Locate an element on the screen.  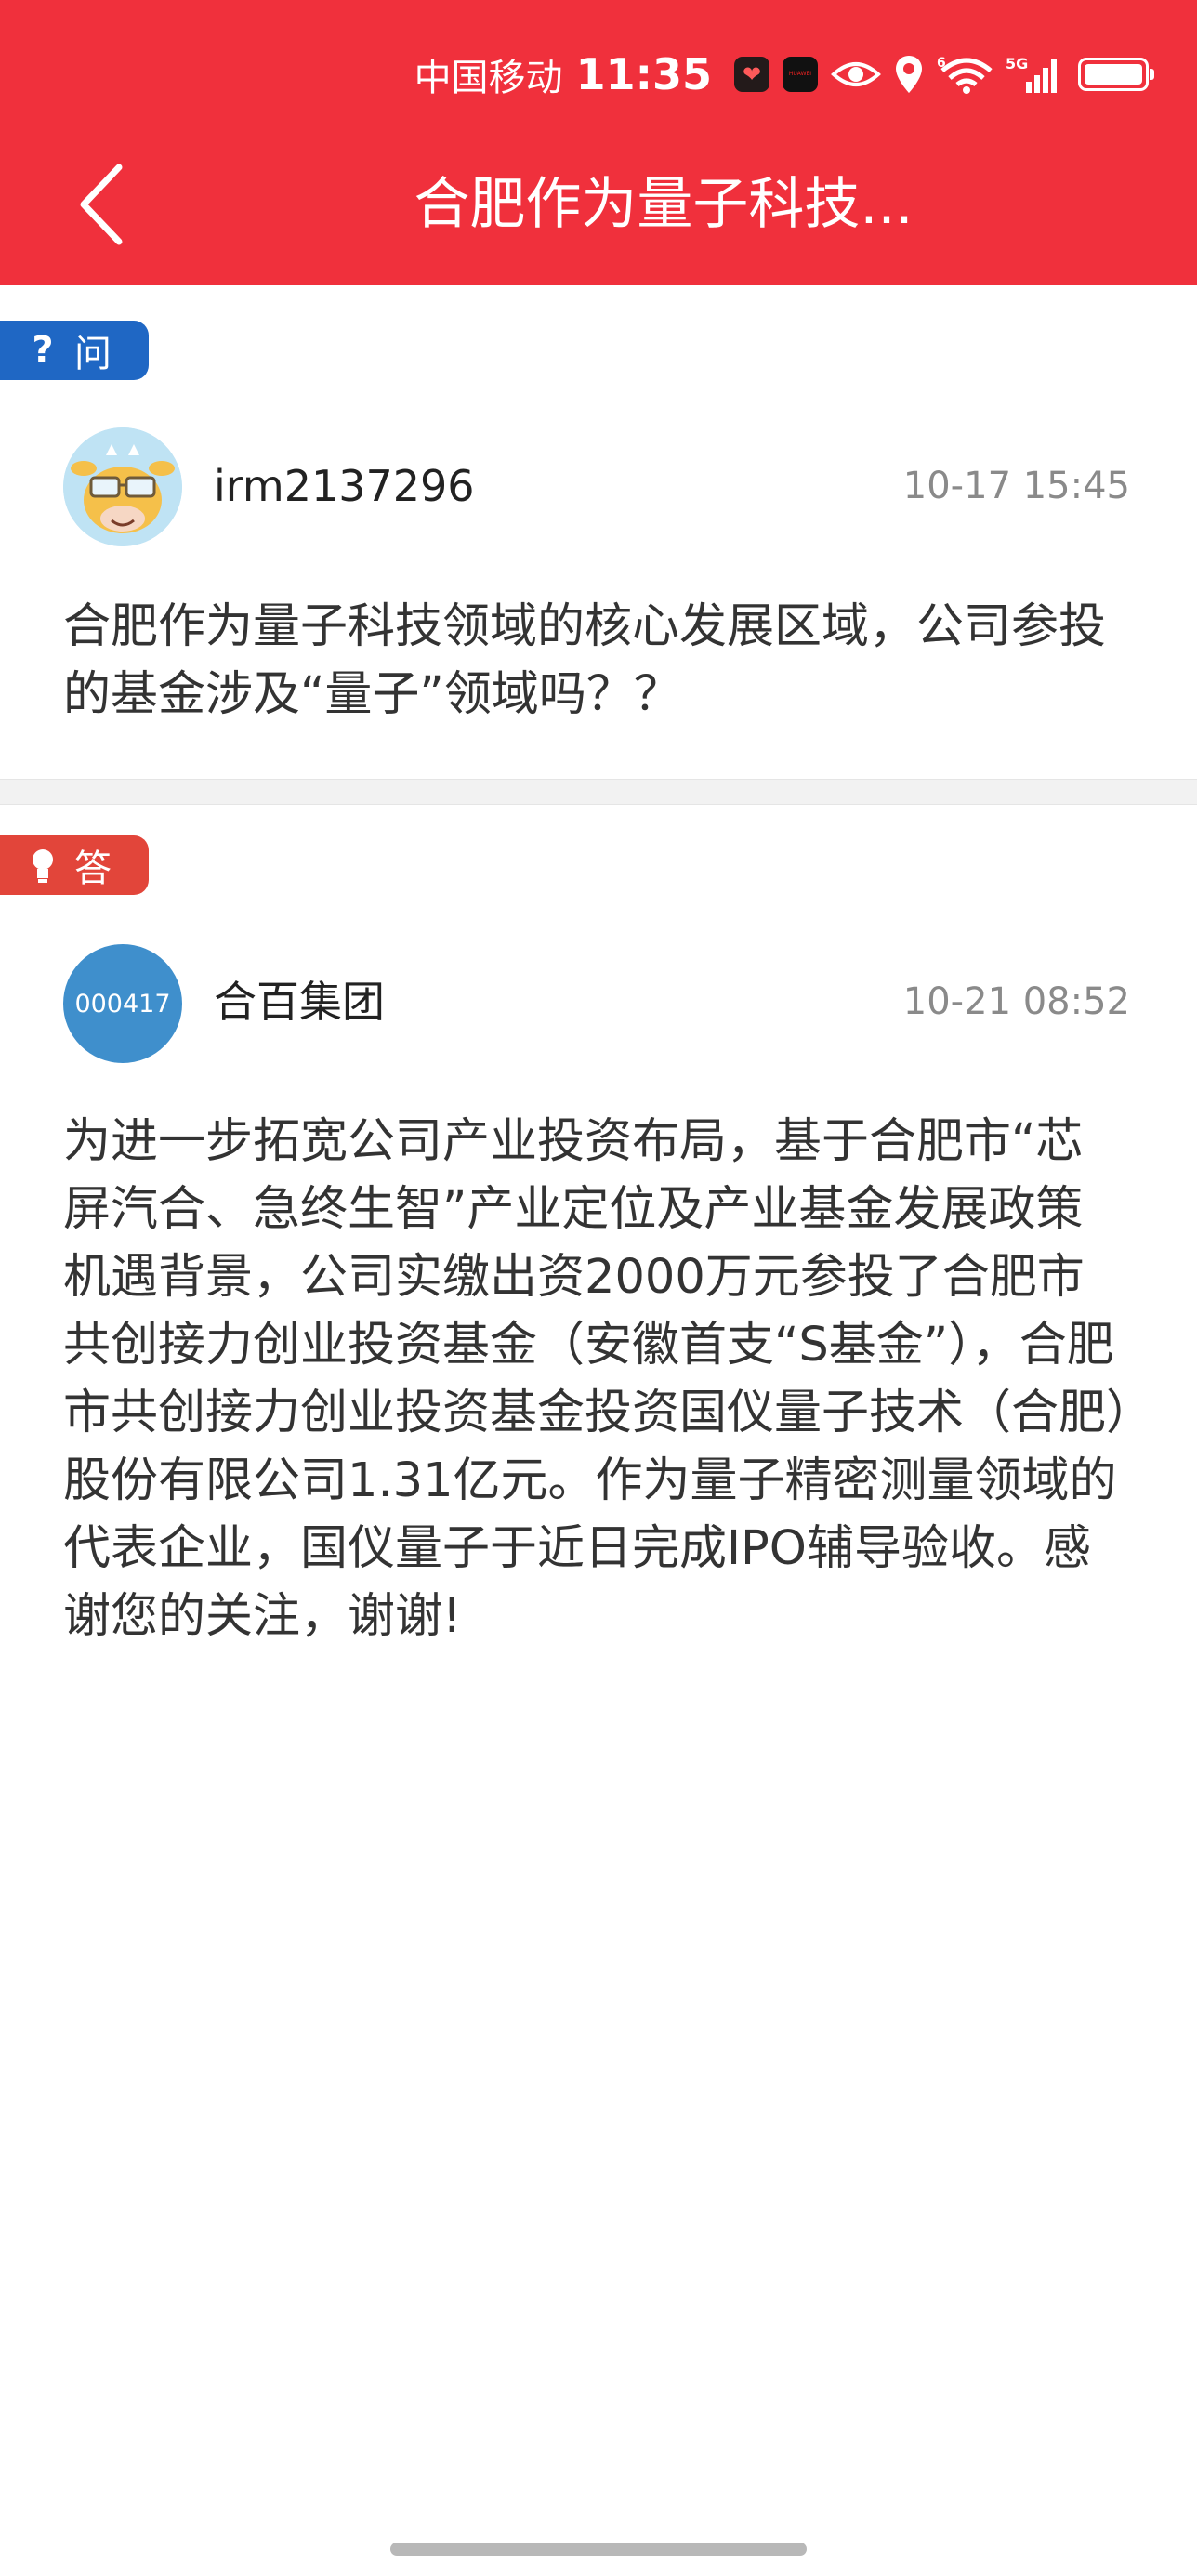
company-code-label: 000417 is located at coordinates (122, 1004).